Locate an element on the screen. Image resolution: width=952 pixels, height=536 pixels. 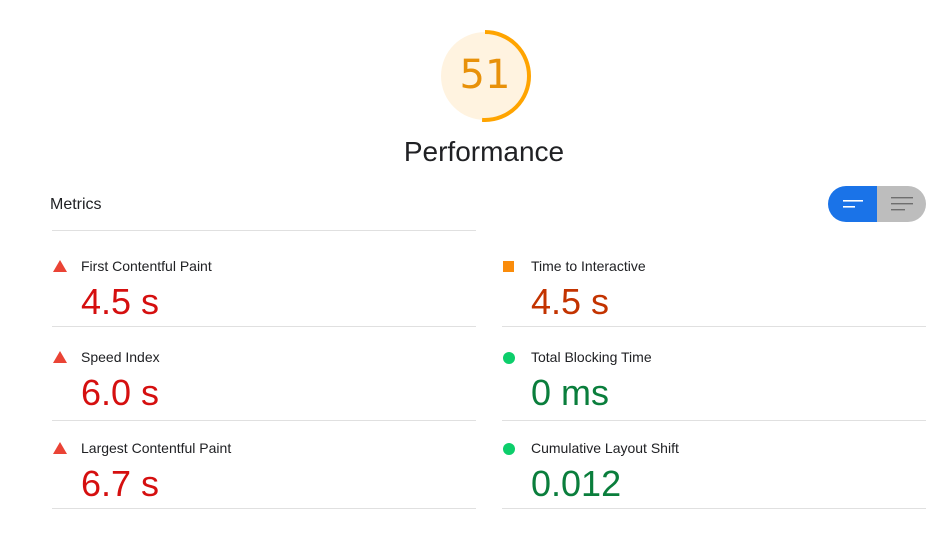
metric-label: Total Blocking Time is located at coordinates (591, 357).